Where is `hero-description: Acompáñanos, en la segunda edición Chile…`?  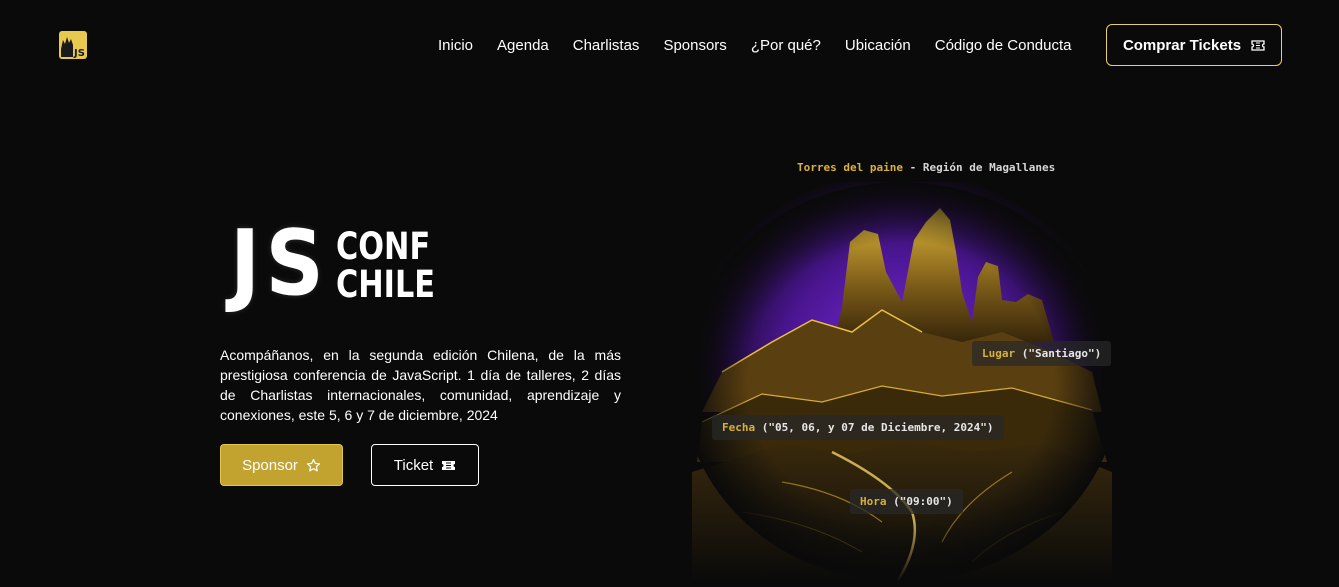 hero-description: Acompáñanos, en la segunda edición Chile… is located at coordinates (420, 385).